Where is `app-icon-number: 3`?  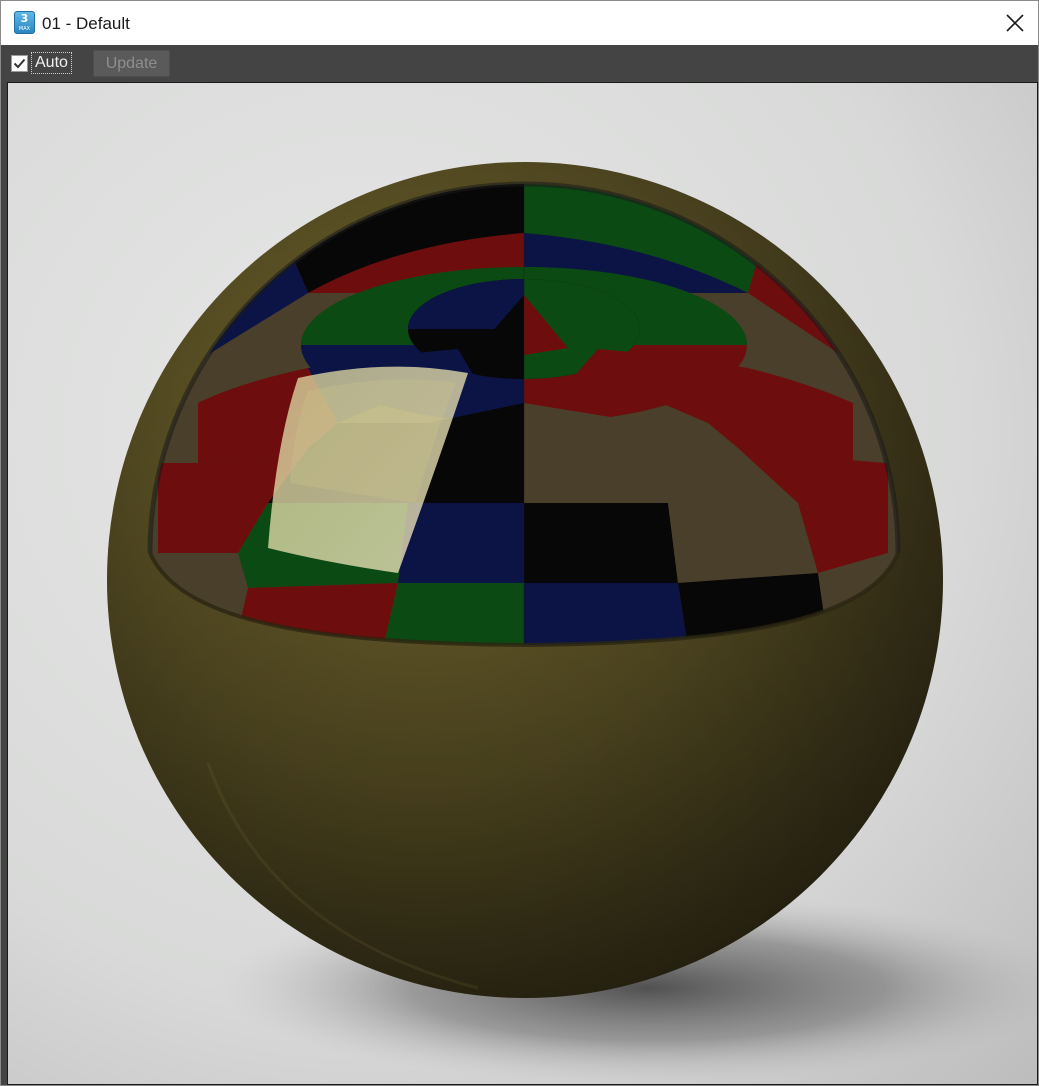
app-icon-number: 3 is located at coordinates (24, 18).